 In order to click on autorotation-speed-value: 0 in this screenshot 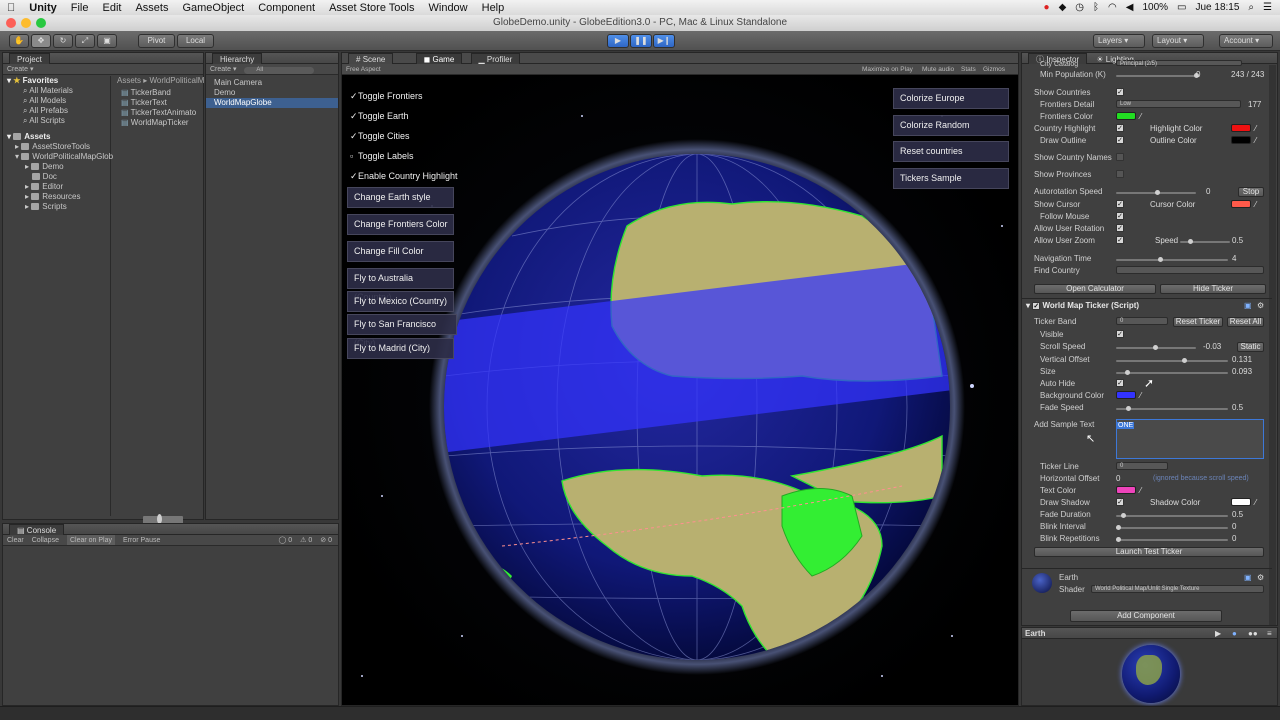, I will do `click(1208, 192)`.